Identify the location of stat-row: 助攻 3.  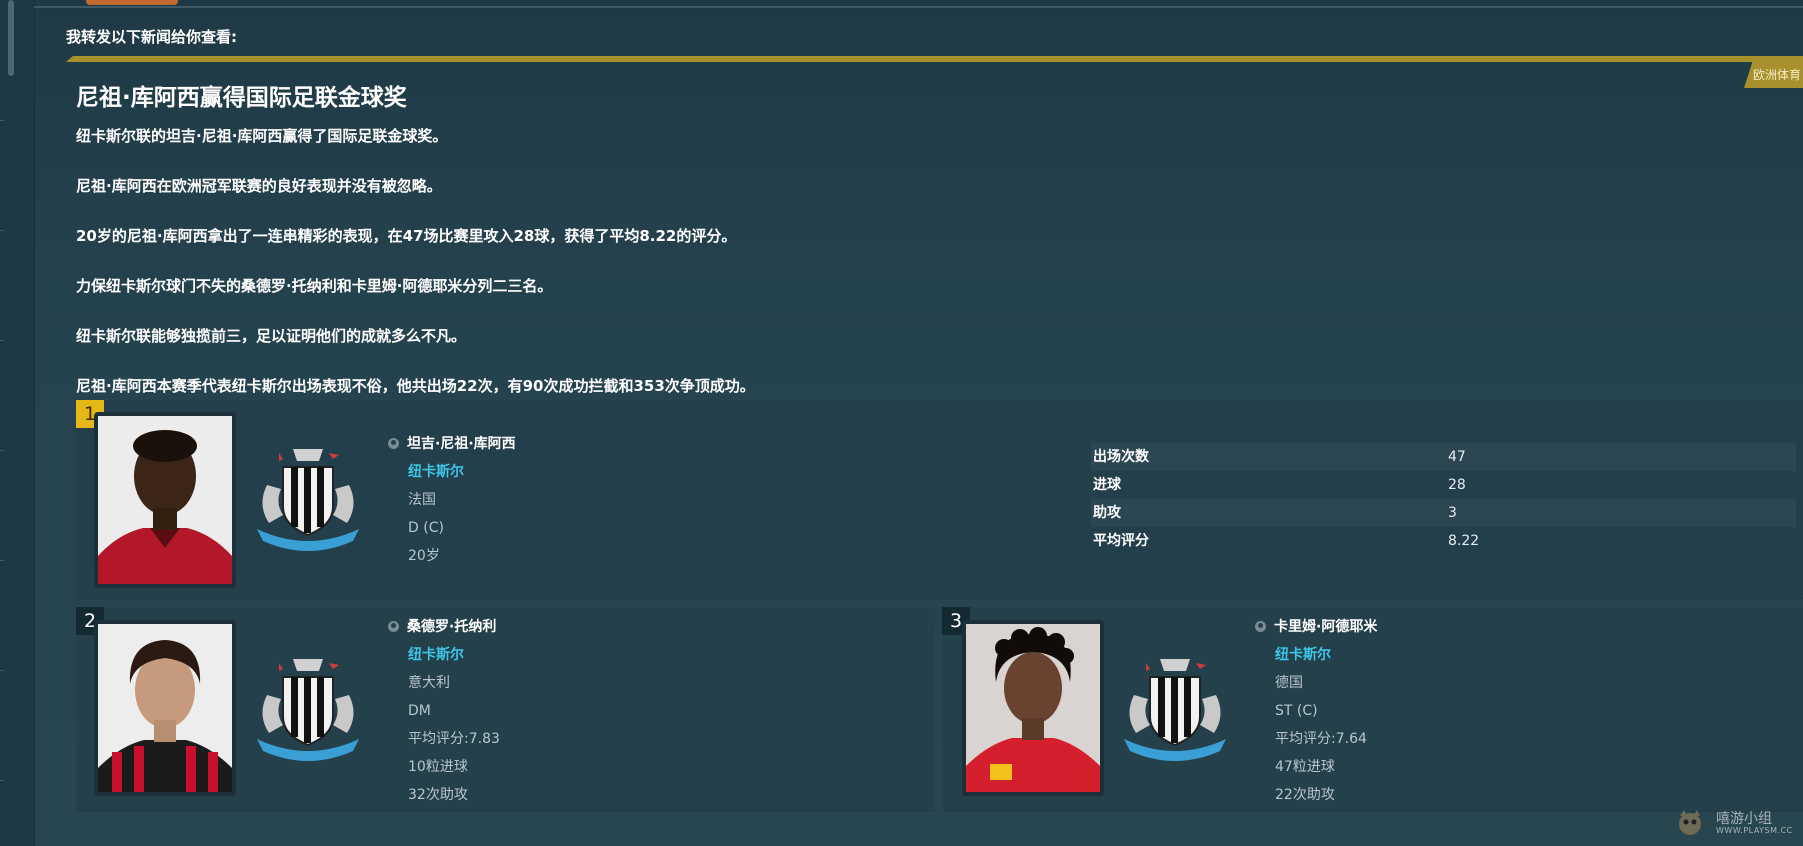
(1443, 513).